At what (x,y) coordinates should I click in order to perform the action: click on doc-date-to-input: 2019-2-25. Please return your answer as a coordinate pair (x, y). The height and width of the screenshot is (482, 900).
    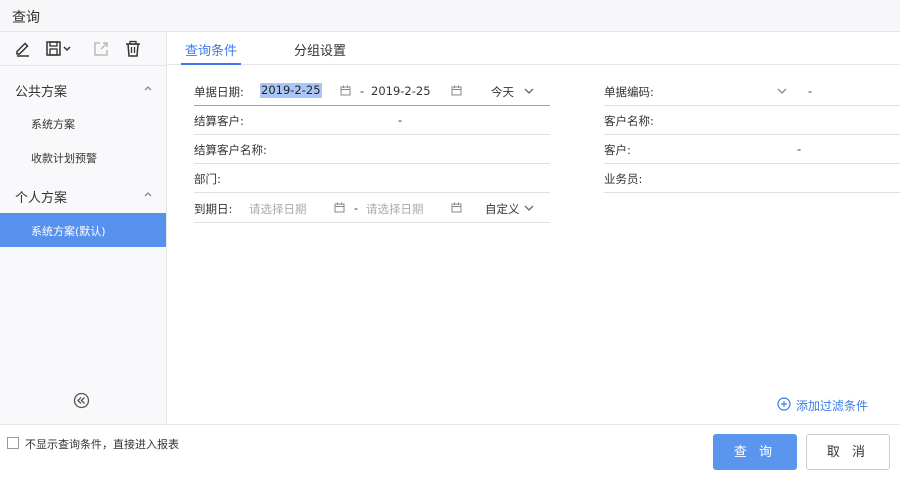
    Looking at the image, I should click on (401, 91).